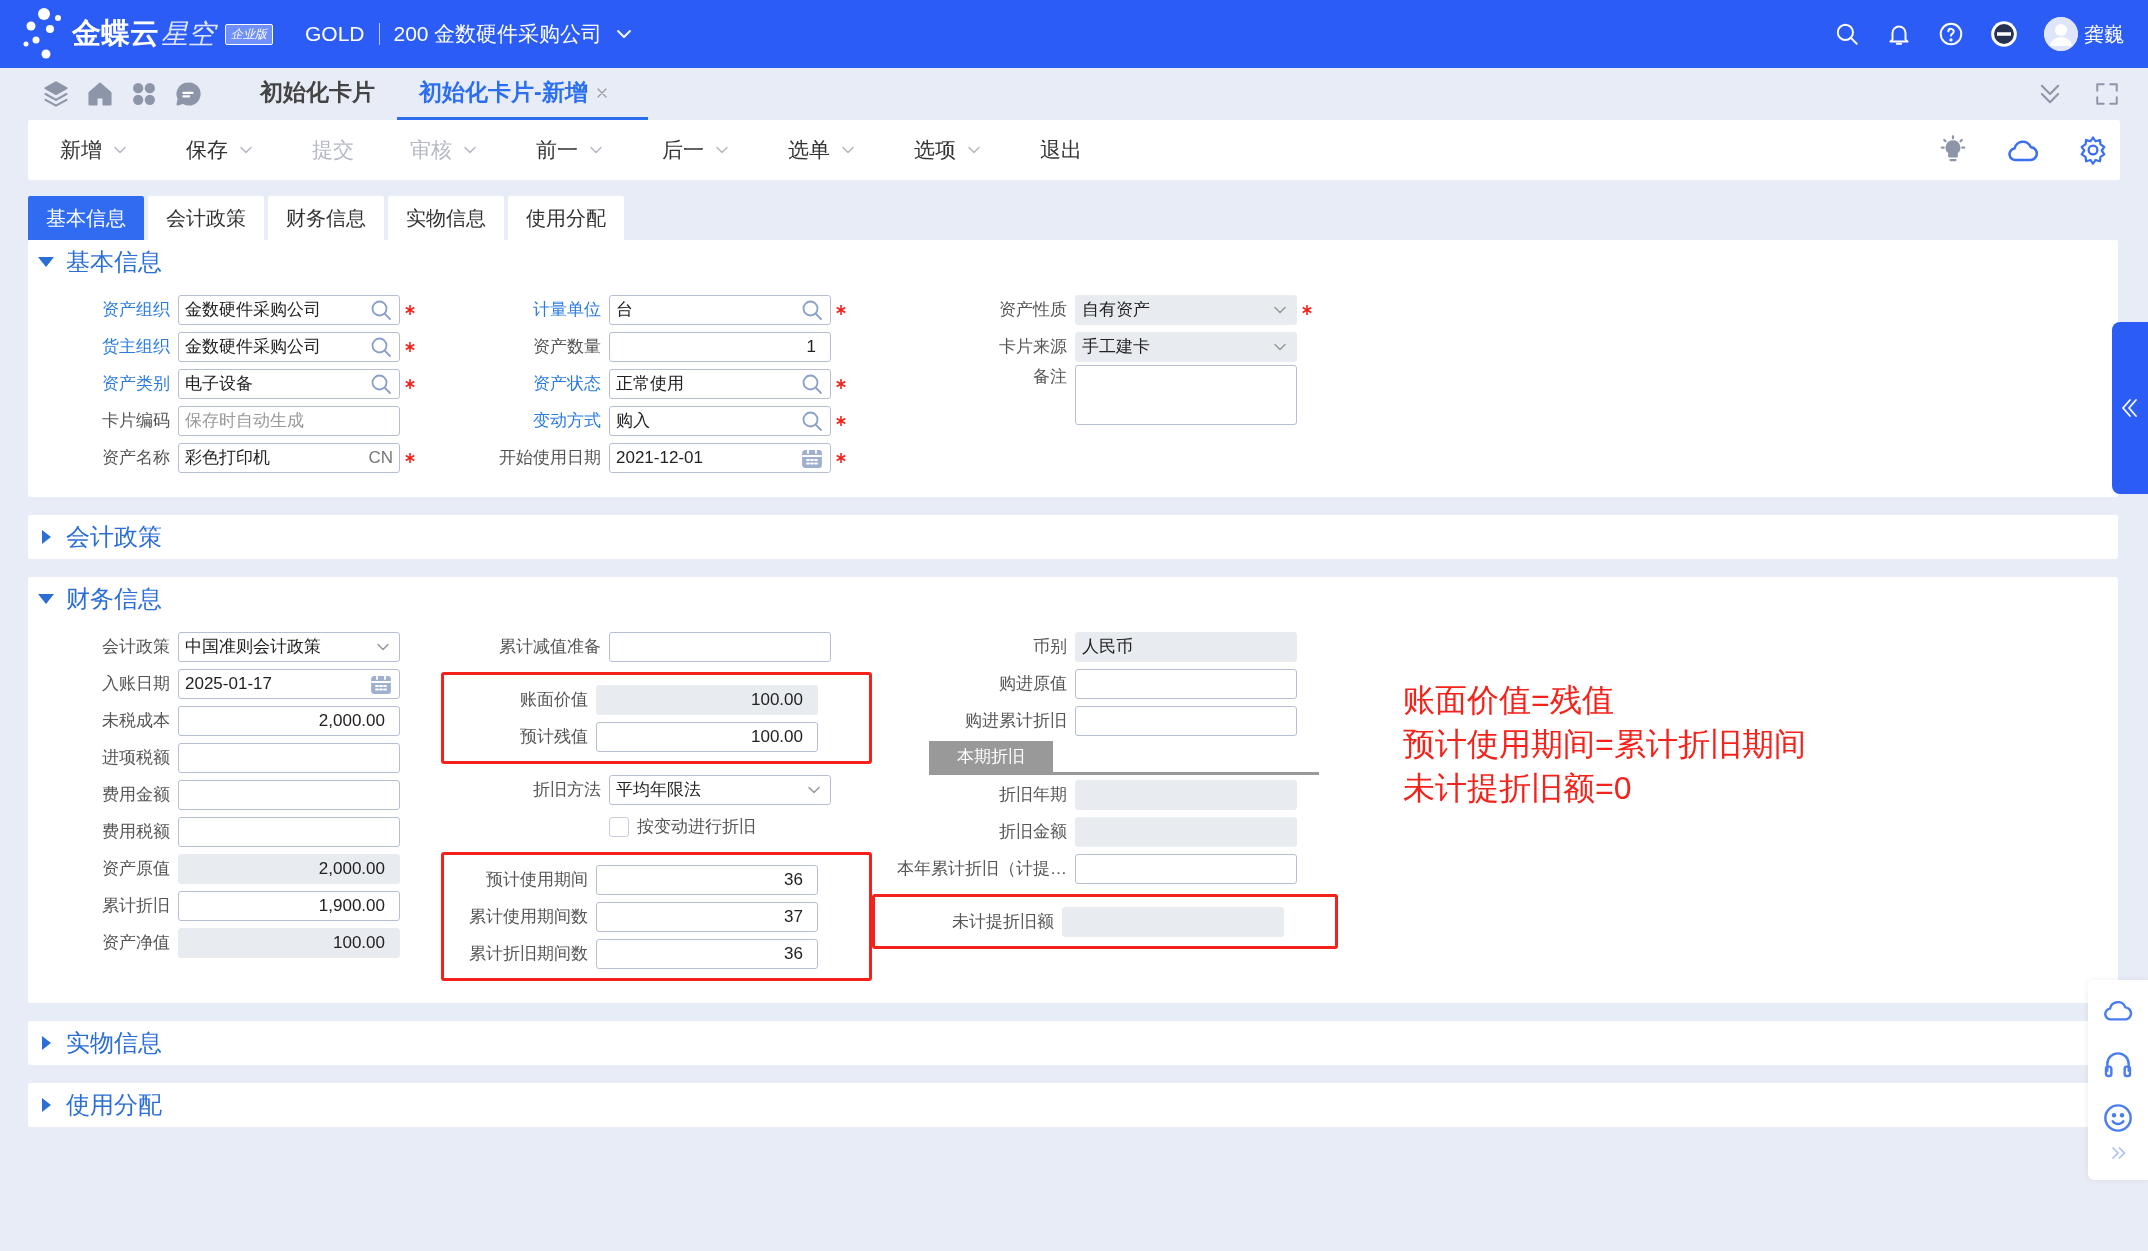  Describe the element at coordinates (1509, 700) in the screenshot. I see `annotation-text: 账面价值=残值` at that location.